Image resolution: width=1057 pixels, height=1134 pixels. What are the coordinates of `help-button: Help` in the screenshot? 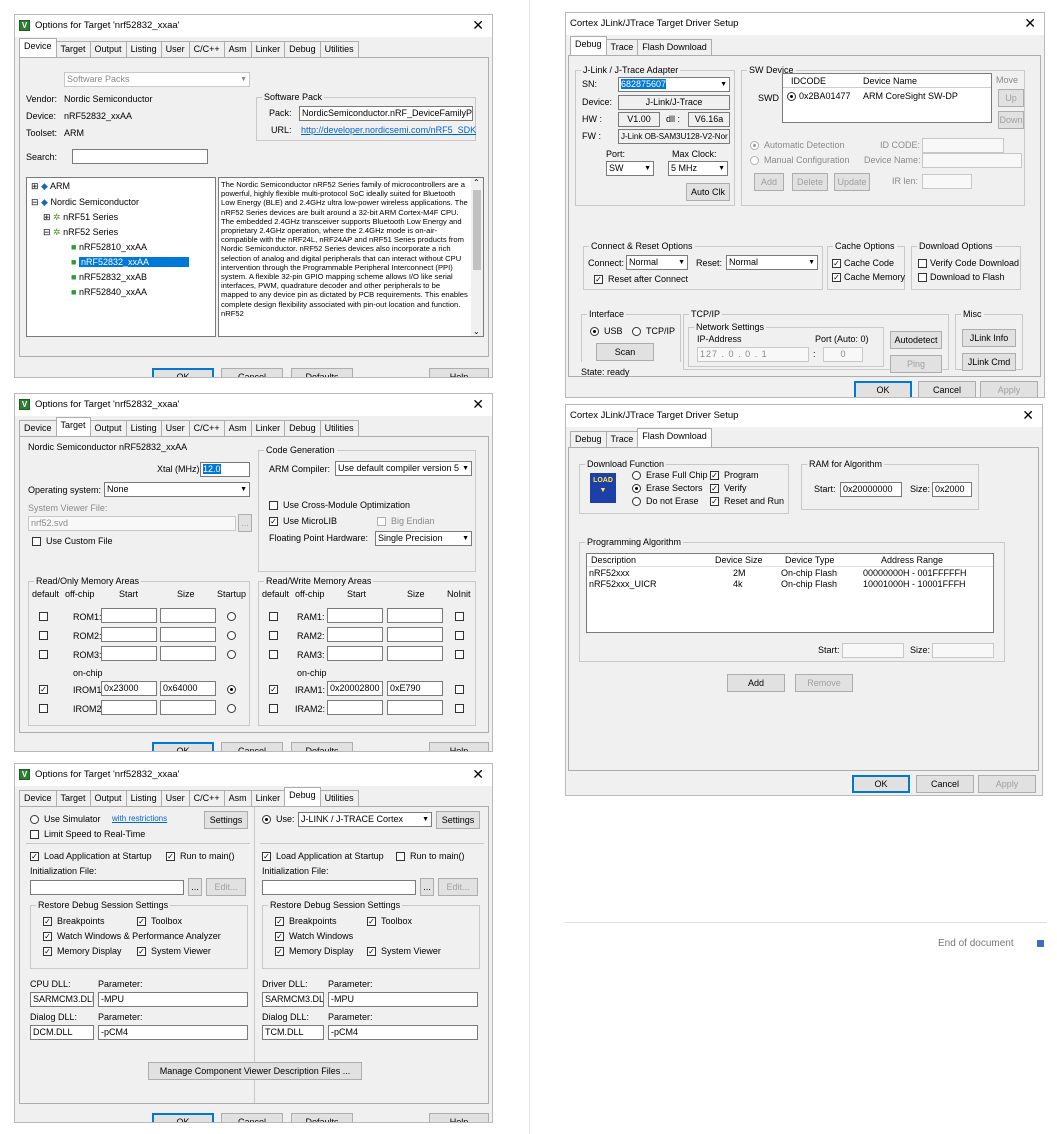 It's located at (459, 746).